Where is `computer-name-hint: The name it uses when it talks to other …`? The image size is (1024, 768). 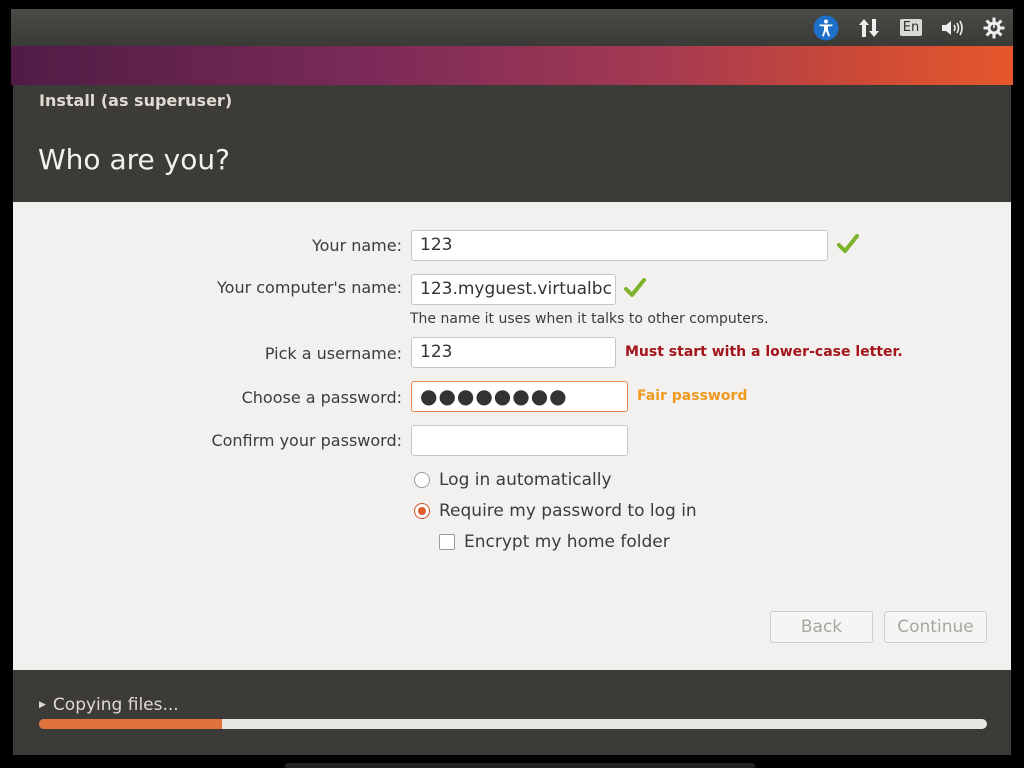
computer-name-hint: The name it uses when it talks to other … is located at coordinates (589, 319).